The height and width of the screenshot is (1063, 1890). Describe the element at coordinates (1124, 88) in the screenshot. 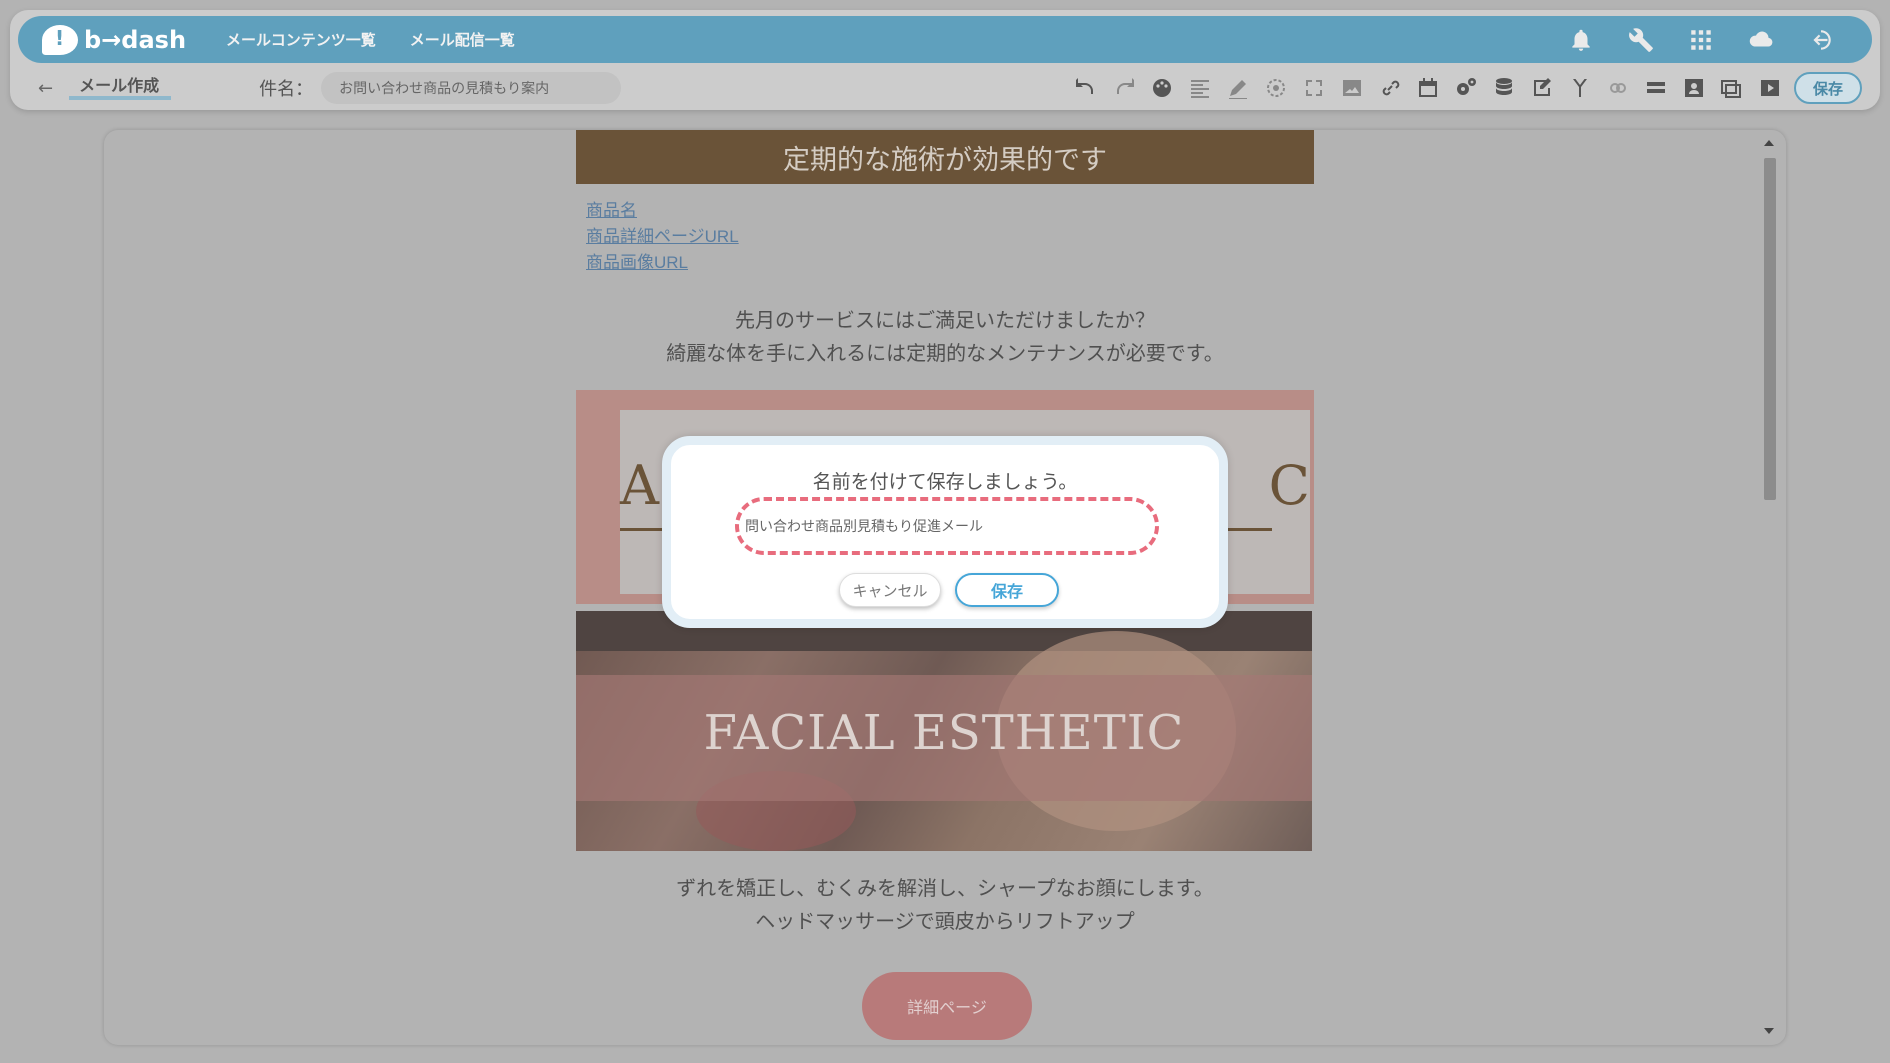

I see `redo-icon` at that location.